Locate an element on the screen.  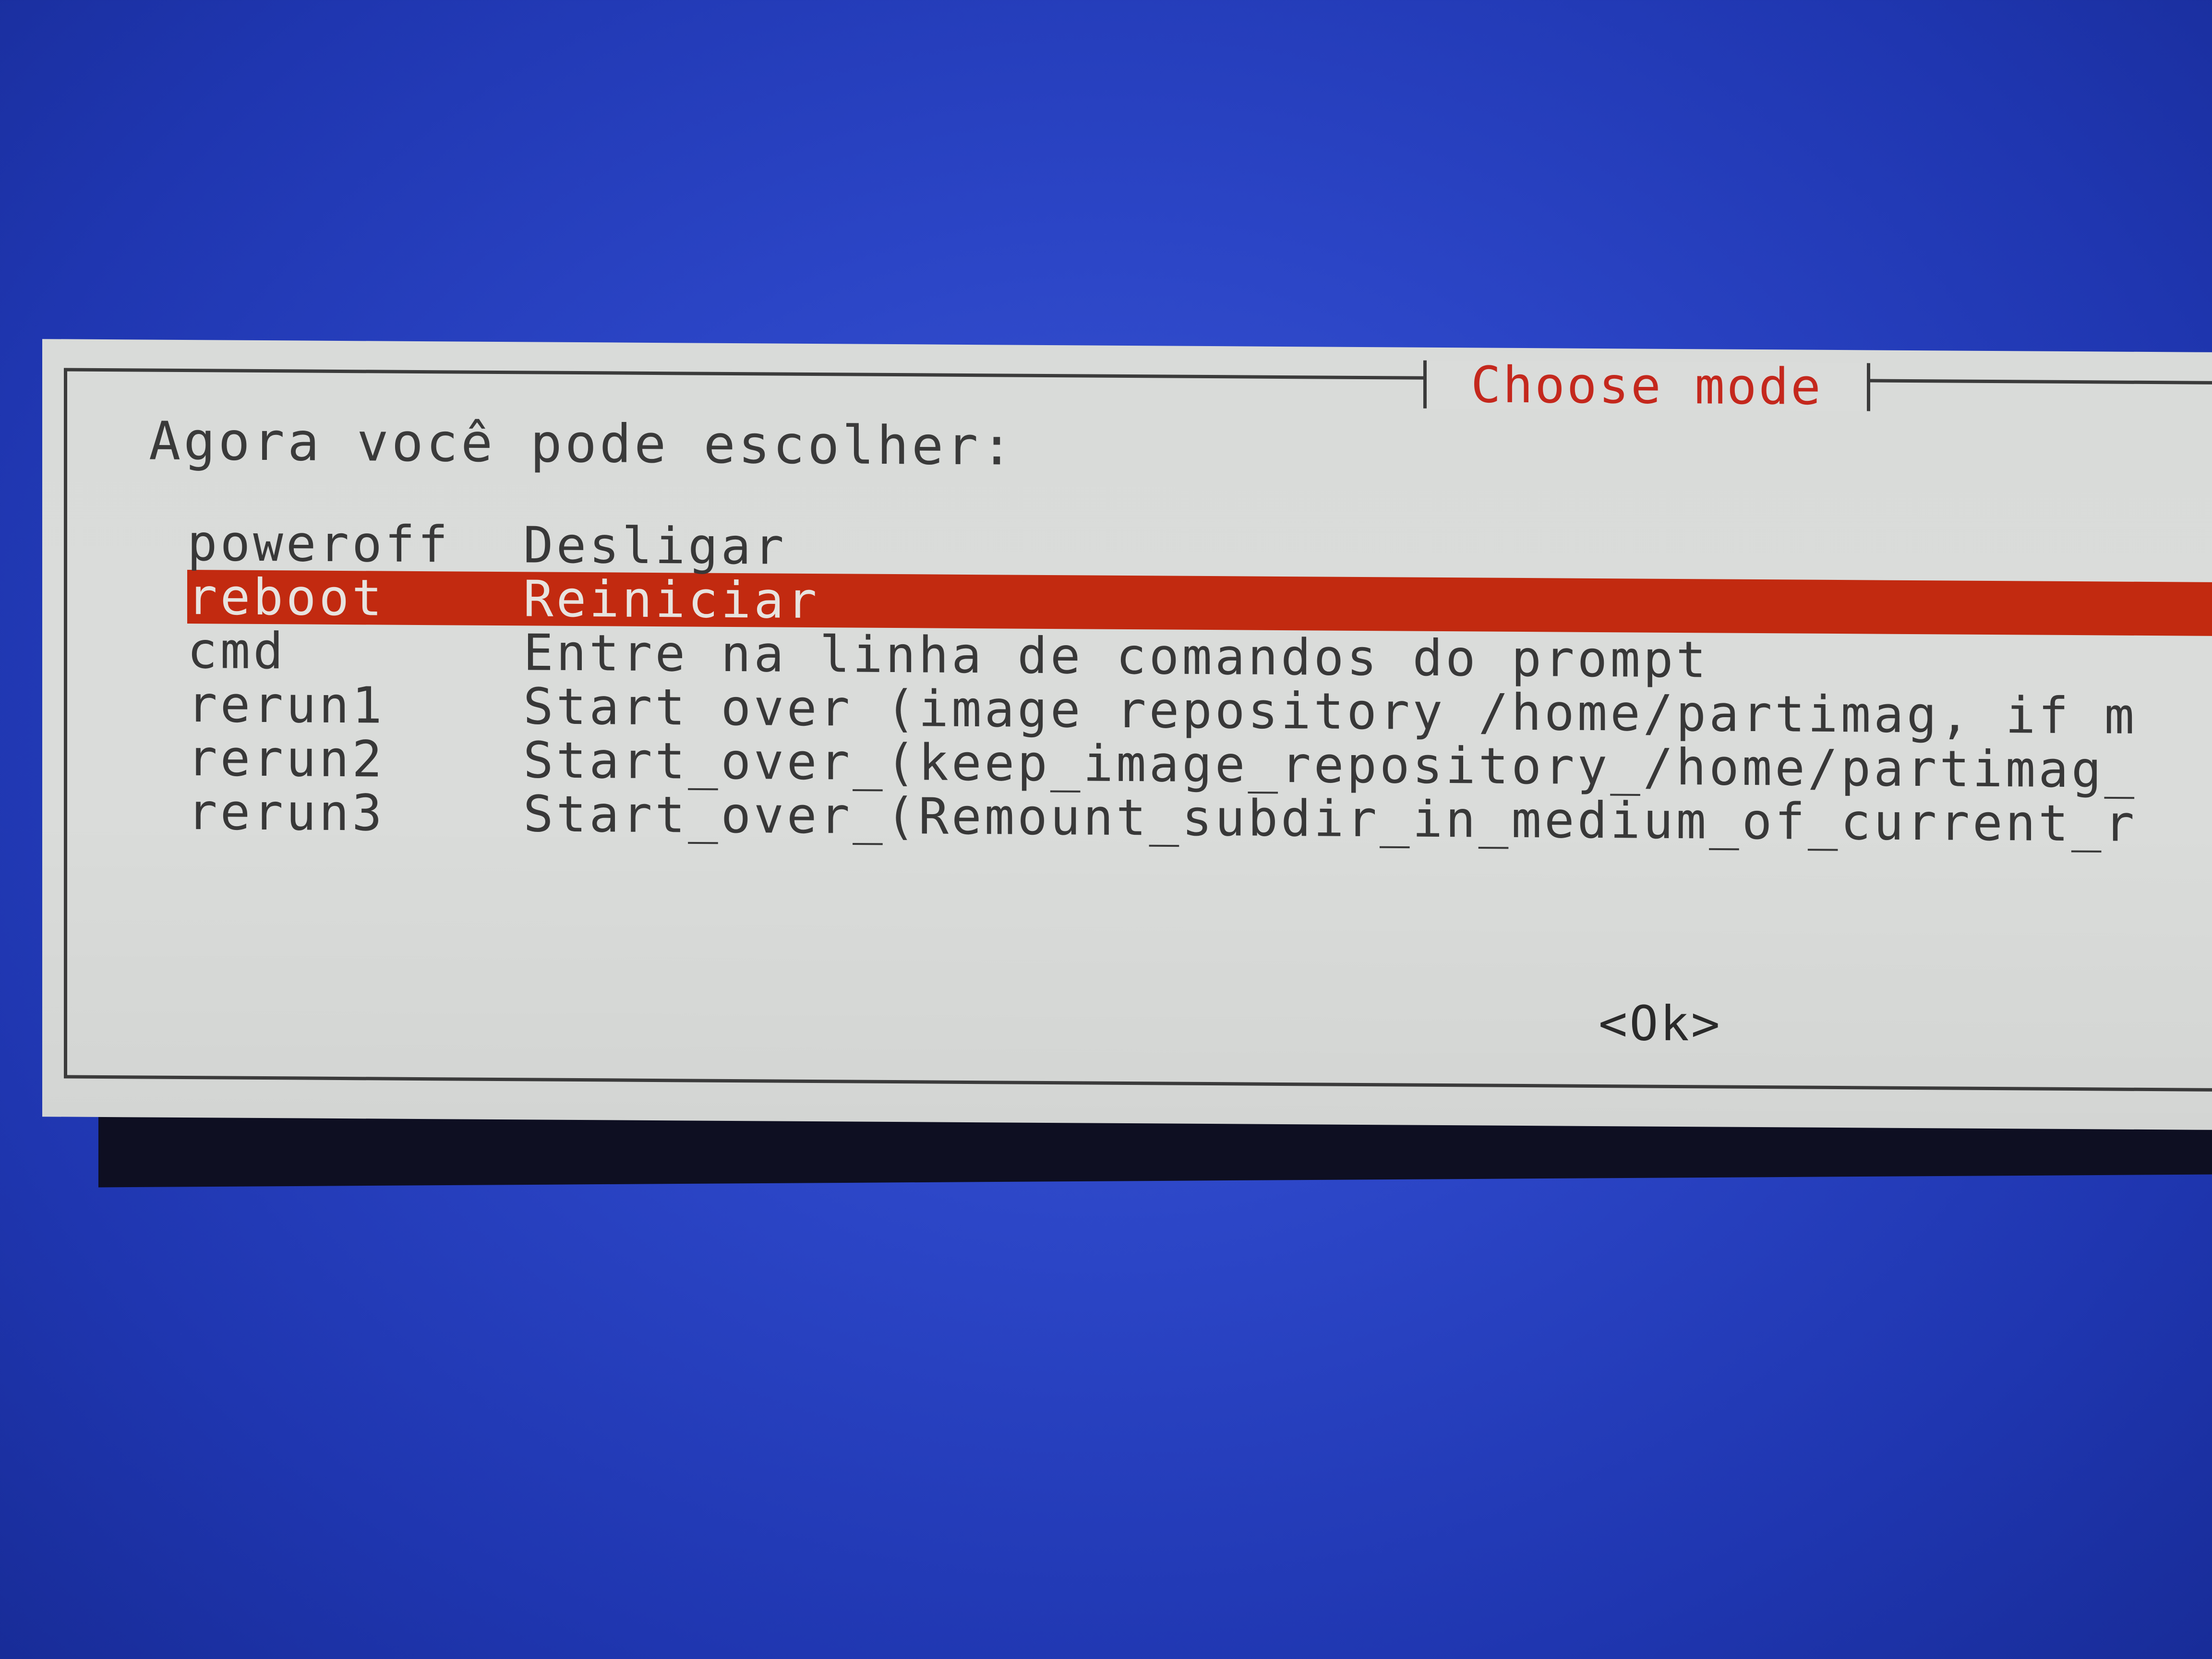
dialog-title: Choose mode is located at coordinates (1647, 385).